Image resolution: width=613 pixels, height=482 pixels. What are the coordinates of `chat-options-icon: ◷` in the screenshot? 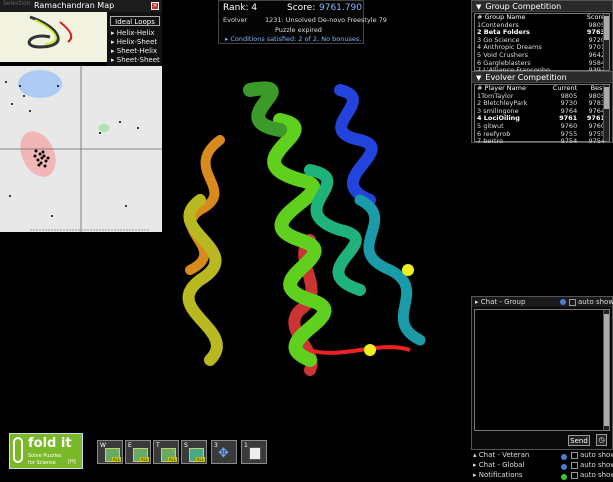 It's located at (601, 440).